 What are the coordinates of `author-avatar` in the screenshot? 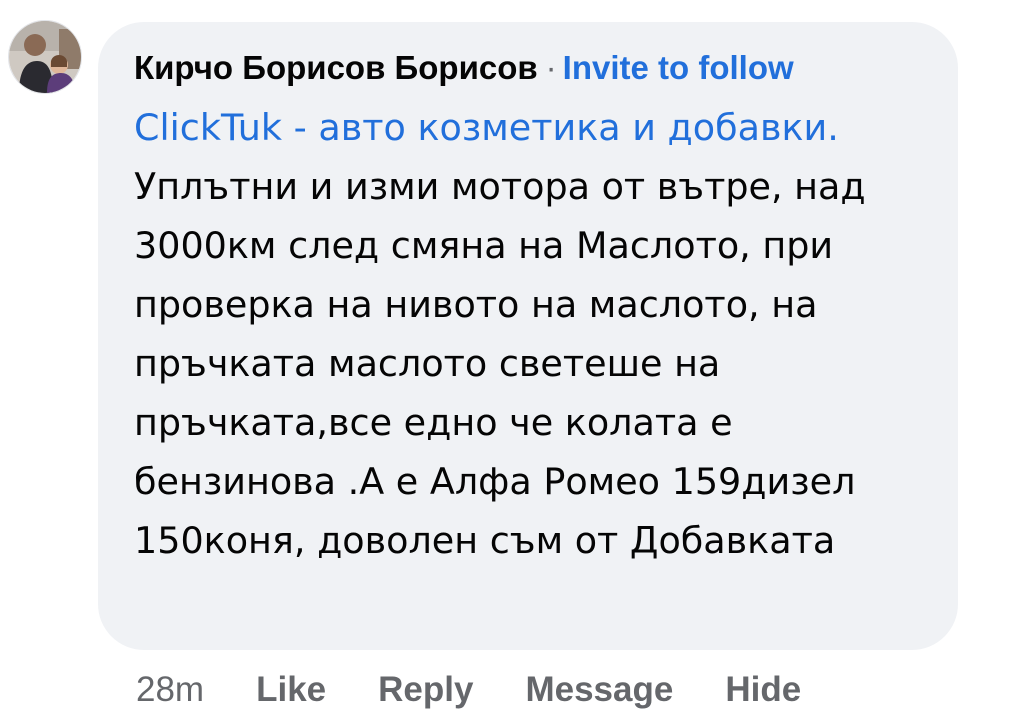 It's located at (45, 57).